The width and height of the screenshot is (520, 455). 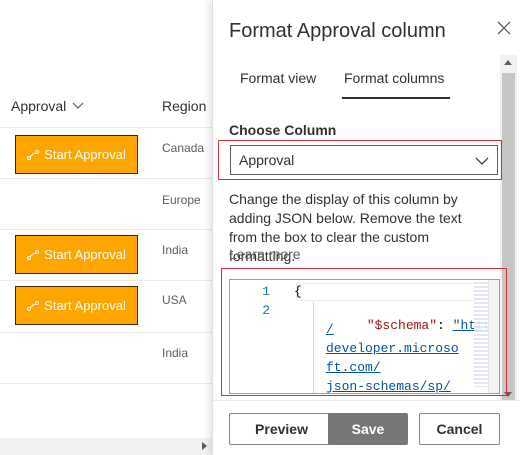 I want to click on indent-guide, so click(x=313, y=347).